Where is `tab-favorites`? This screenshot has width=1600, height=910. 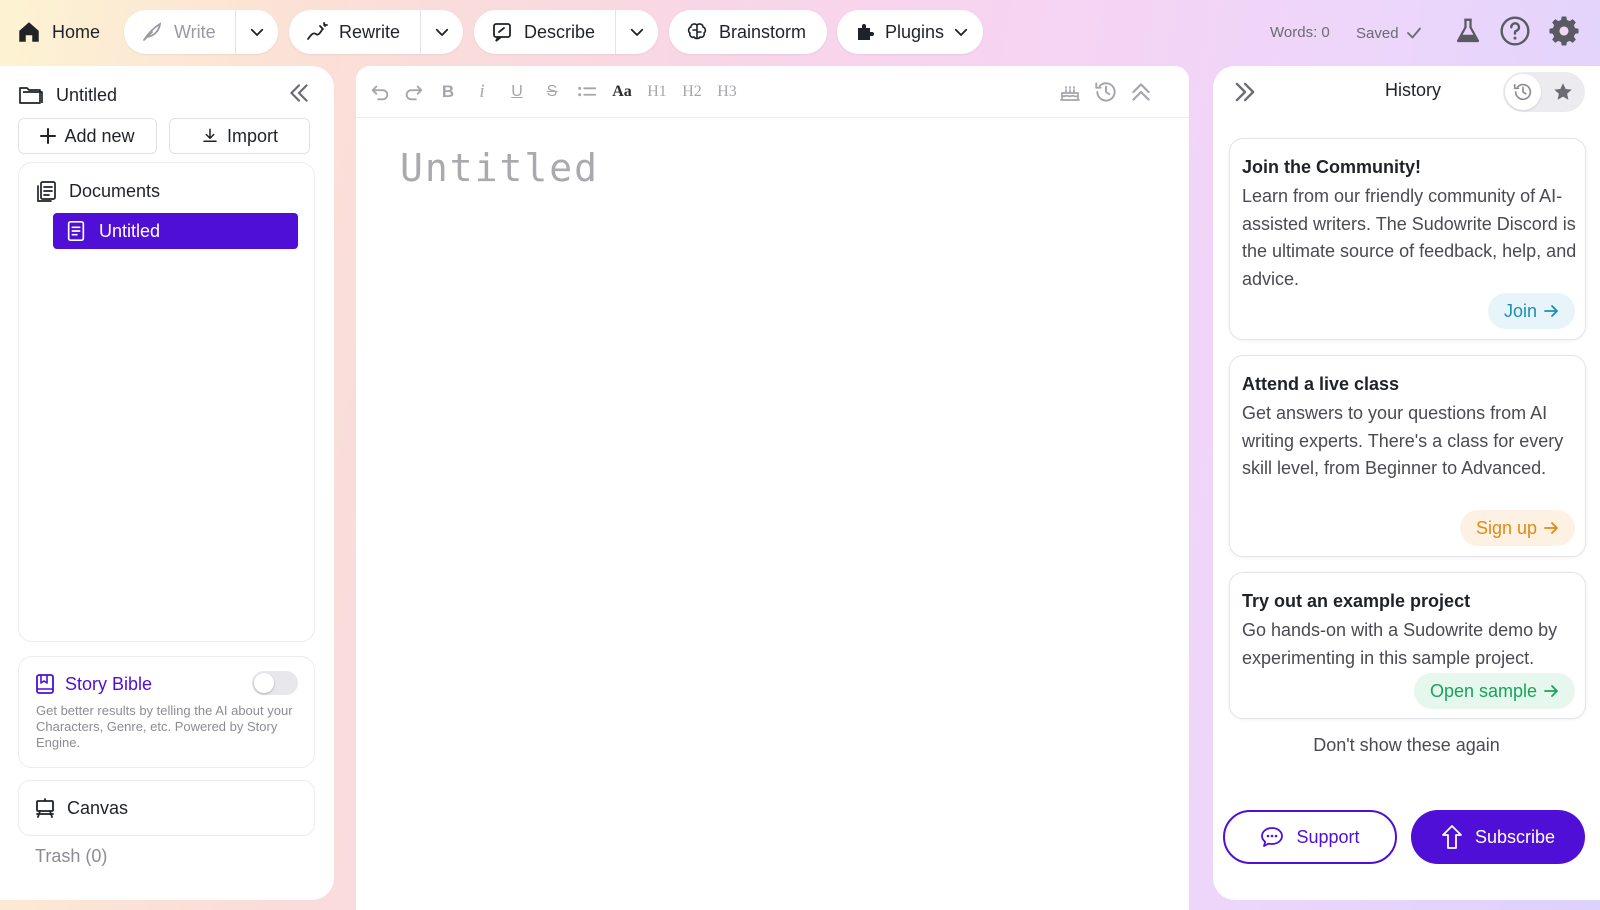
tab-favorites is located at coordinates (1563, 92).